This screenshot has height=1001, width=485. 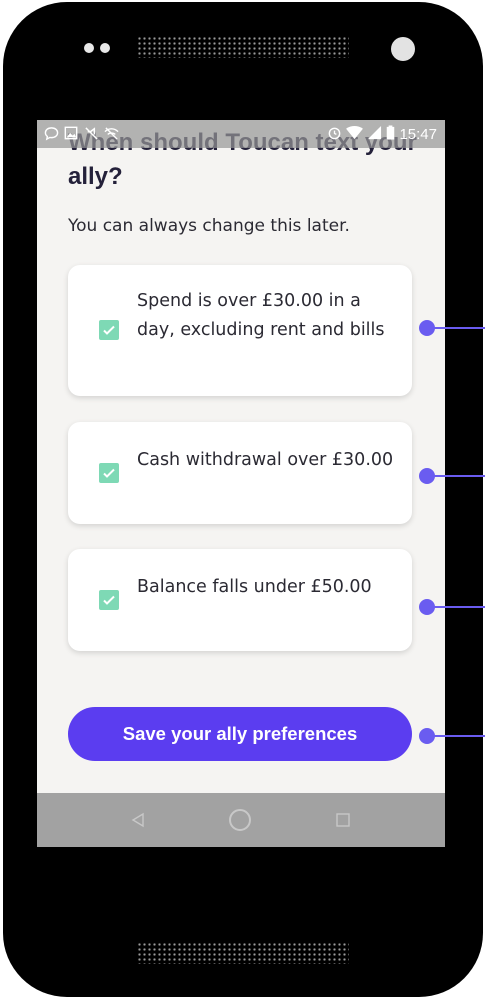 What do you see at coordinates (240, 734) in the screenshot?
I see `save-preferences-button: Save your ally preferences` at bounding box center [240, 734].